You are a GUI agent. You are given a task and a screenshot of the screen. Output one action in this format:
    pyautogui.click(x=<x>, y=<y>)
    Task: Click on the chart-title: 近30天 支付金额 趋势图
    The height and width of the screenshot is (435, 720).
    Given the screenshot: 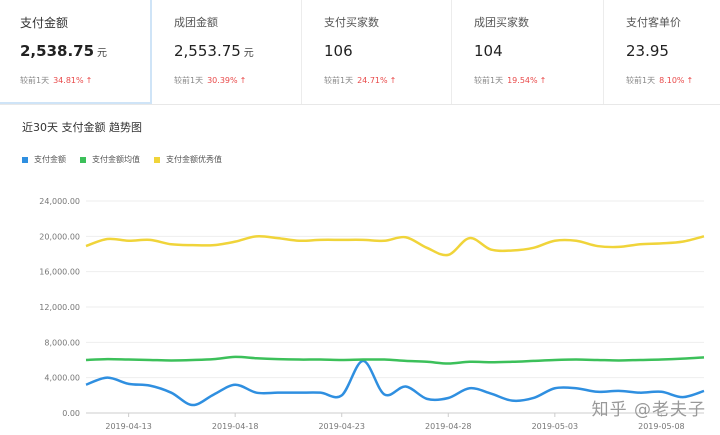 What is the action you would take?
    pyautogui.click(x=82, y=127)
    